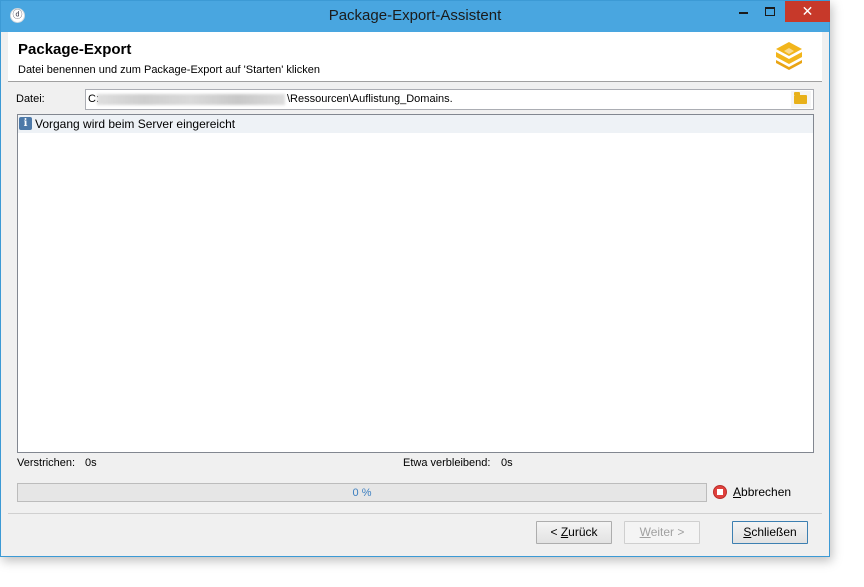  What do you see at coordinates (415, 513) in the screenshot?
I see `footer-divider` at bounding box center [415, 513].